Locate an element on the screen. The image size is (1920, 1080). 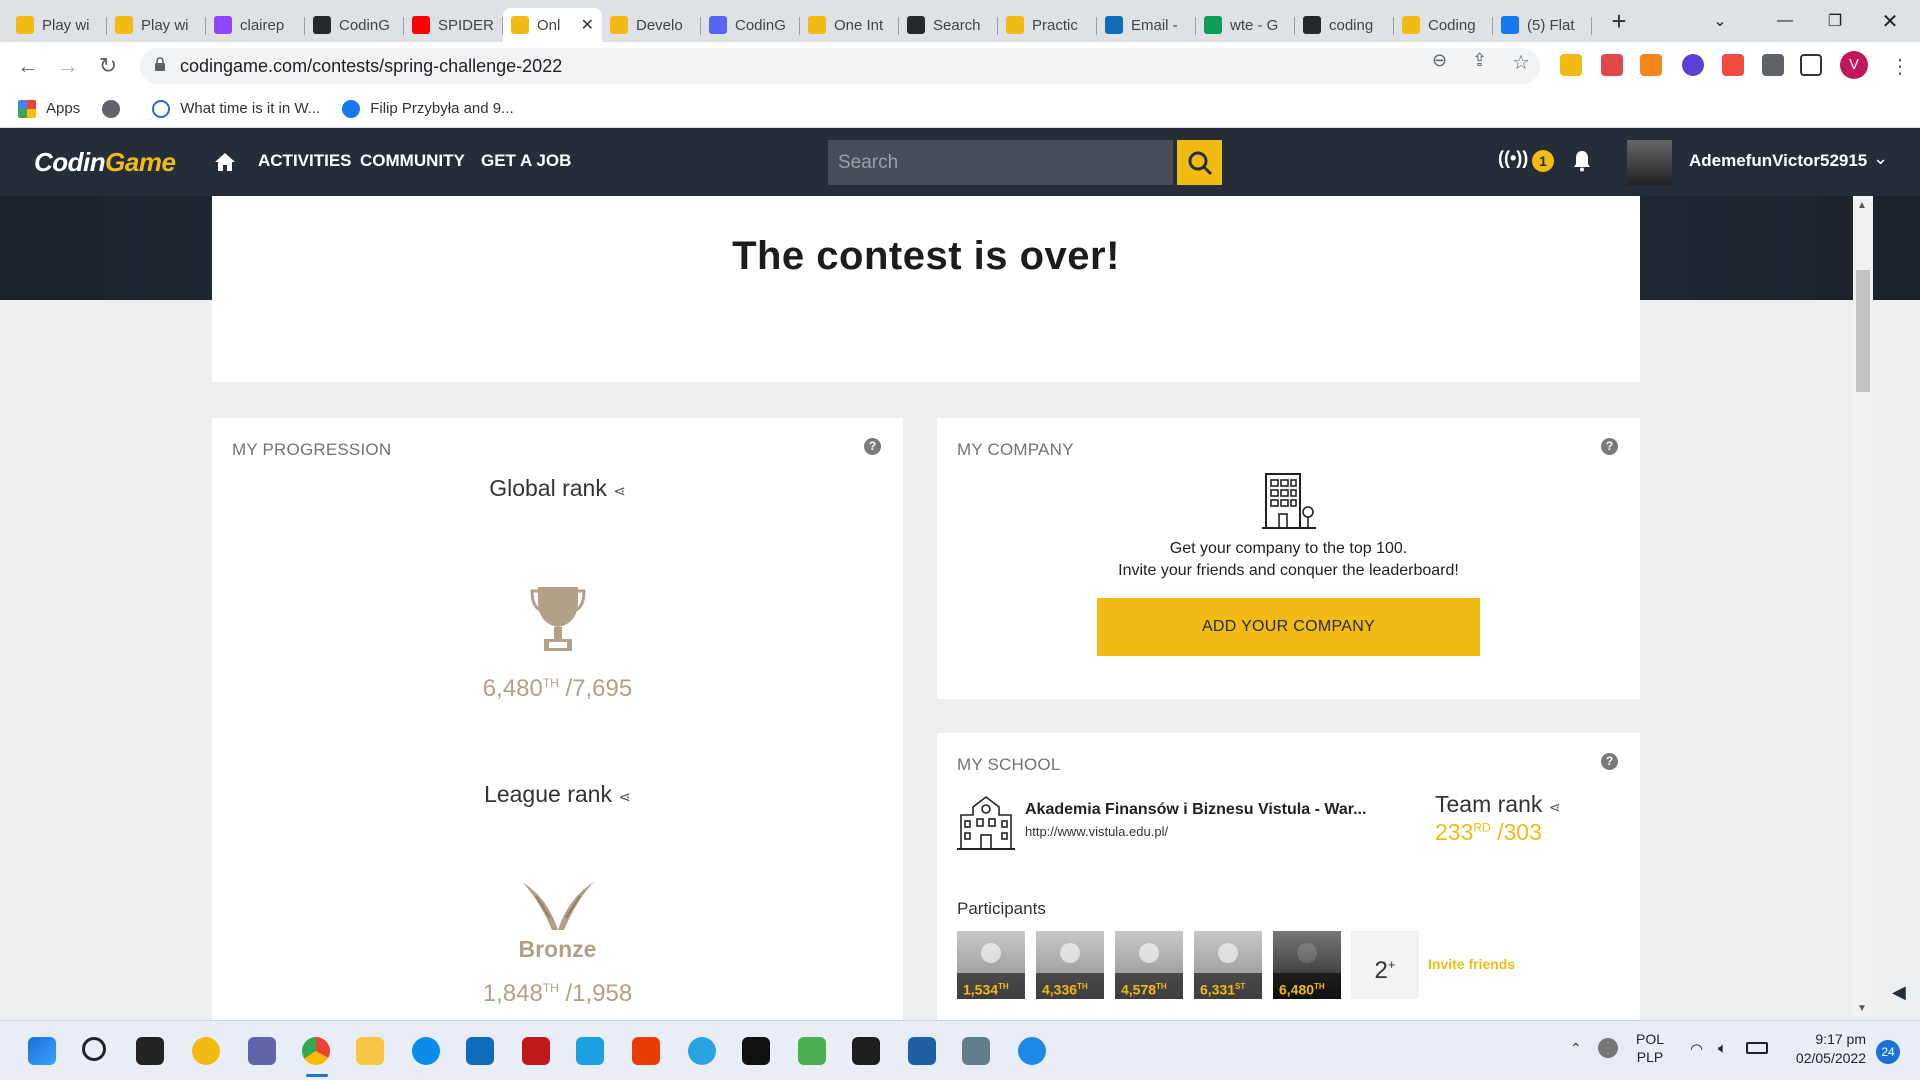
user-menu-chevron-icon: ⌄ is located at coordinates (1880, 158).